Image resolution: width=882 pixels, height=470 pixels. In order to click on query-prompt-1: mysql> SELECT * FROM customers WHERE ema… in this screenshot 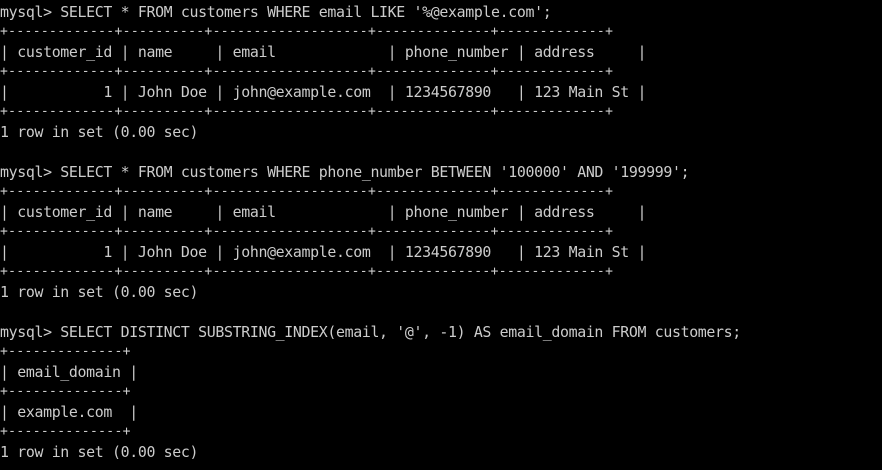, I will do `click(276, 12)`.